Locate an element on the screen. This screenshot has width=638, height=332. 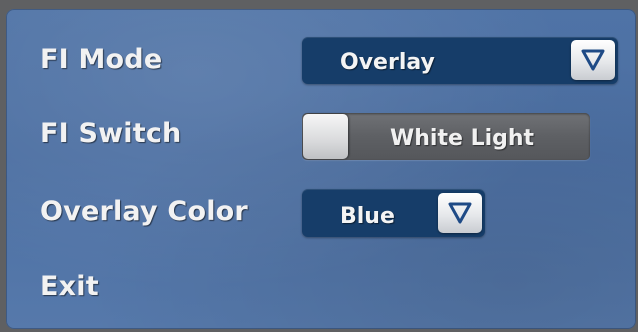
overlay-color-label: Overlay Color is located at coordinates (144, 211).